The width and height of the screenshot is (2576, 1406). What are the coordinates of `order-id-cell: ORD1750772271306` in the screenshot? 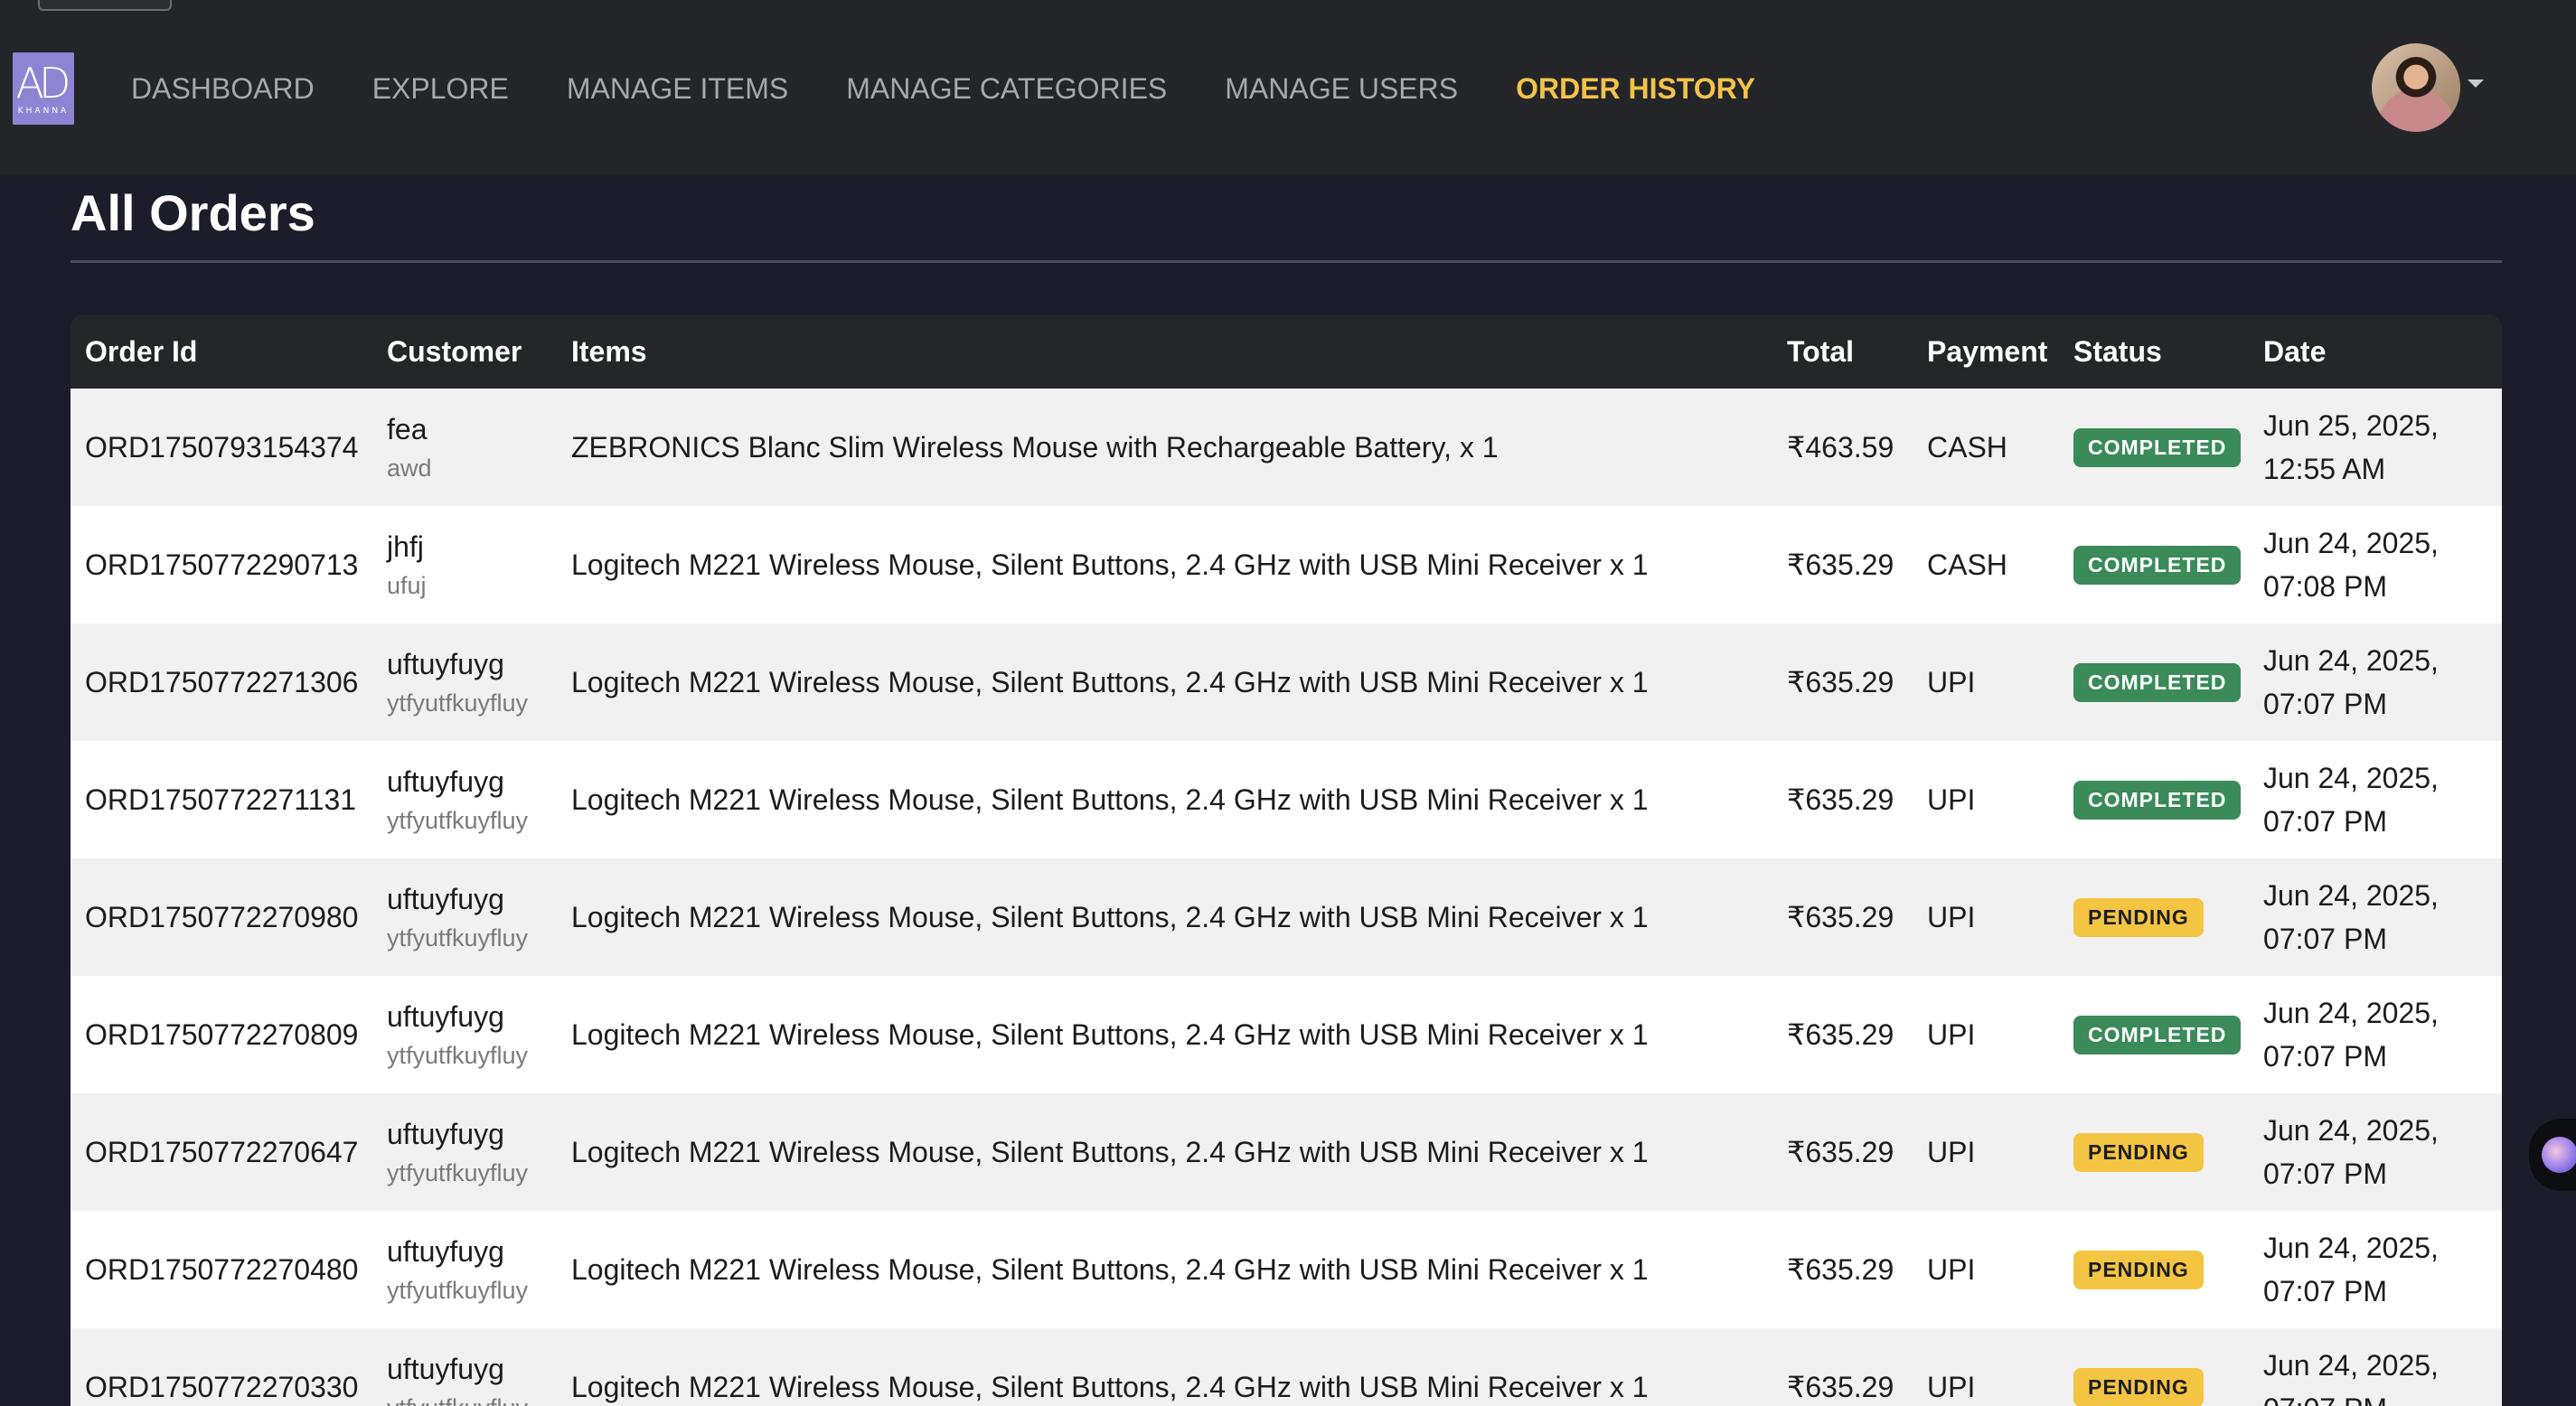 It's located at (222, 681).